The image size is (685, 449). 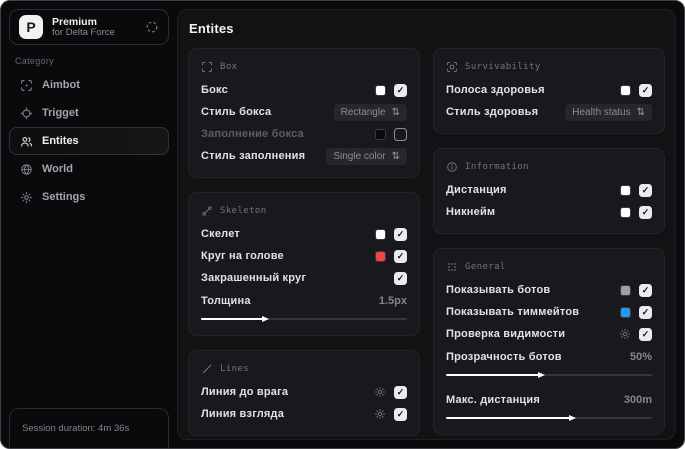 What do you see at coordinates (625, 190) in the screenshot?
I see `distance-color-swatch` at bounding box center [625, 190].